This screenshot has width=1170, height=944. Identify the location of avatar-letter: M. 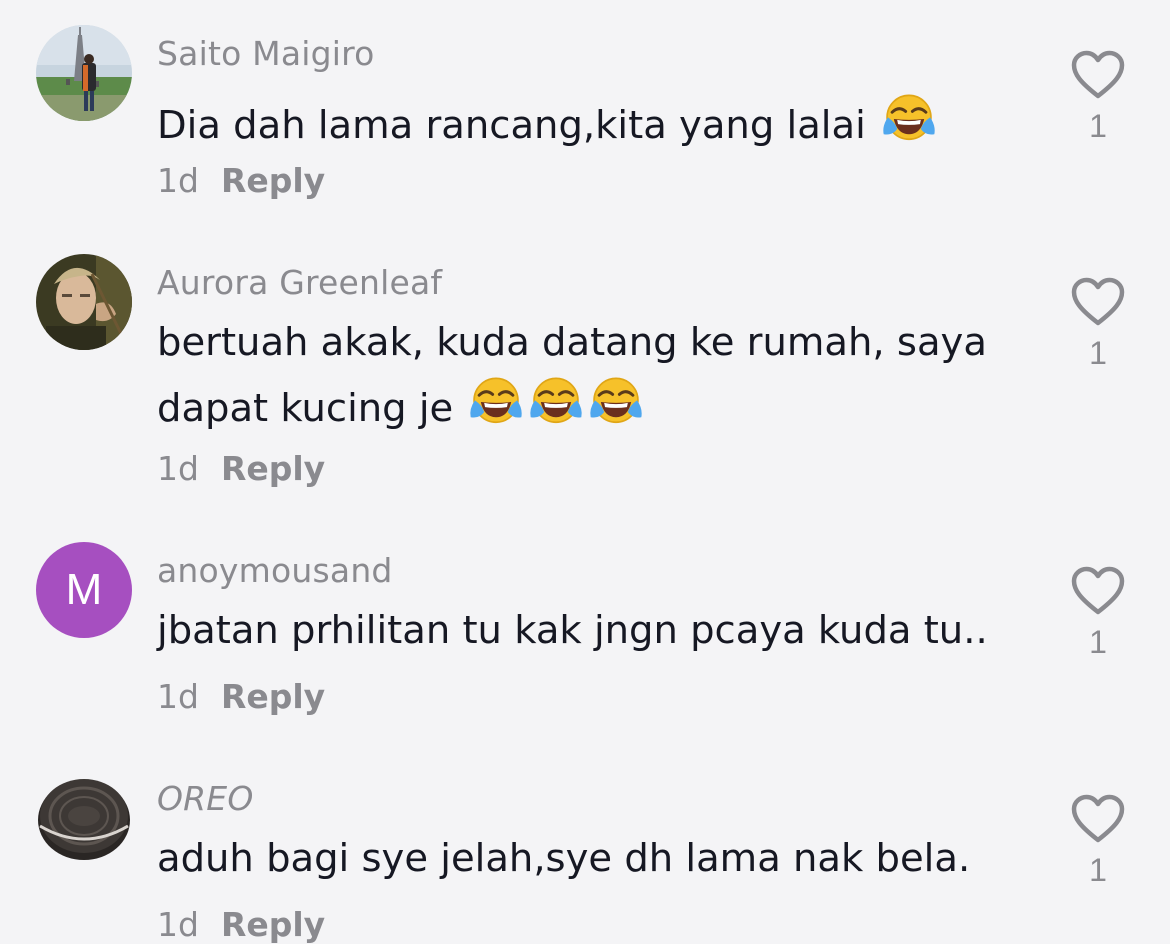
(84, 589).